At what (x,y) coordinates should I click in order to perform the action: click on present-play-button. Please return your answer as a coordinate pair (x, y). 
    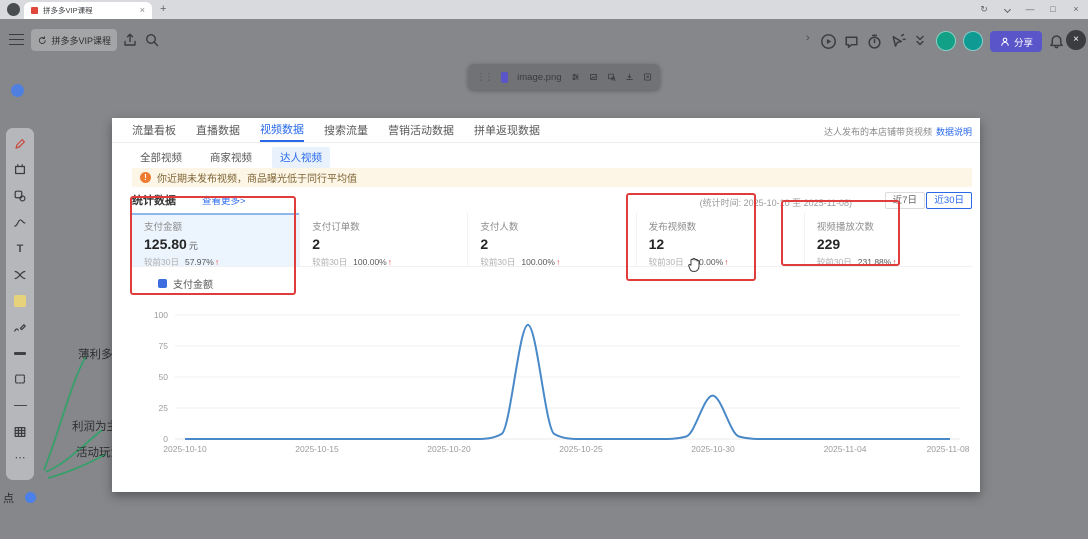
    Looking at the image, I should click on (828, 41).